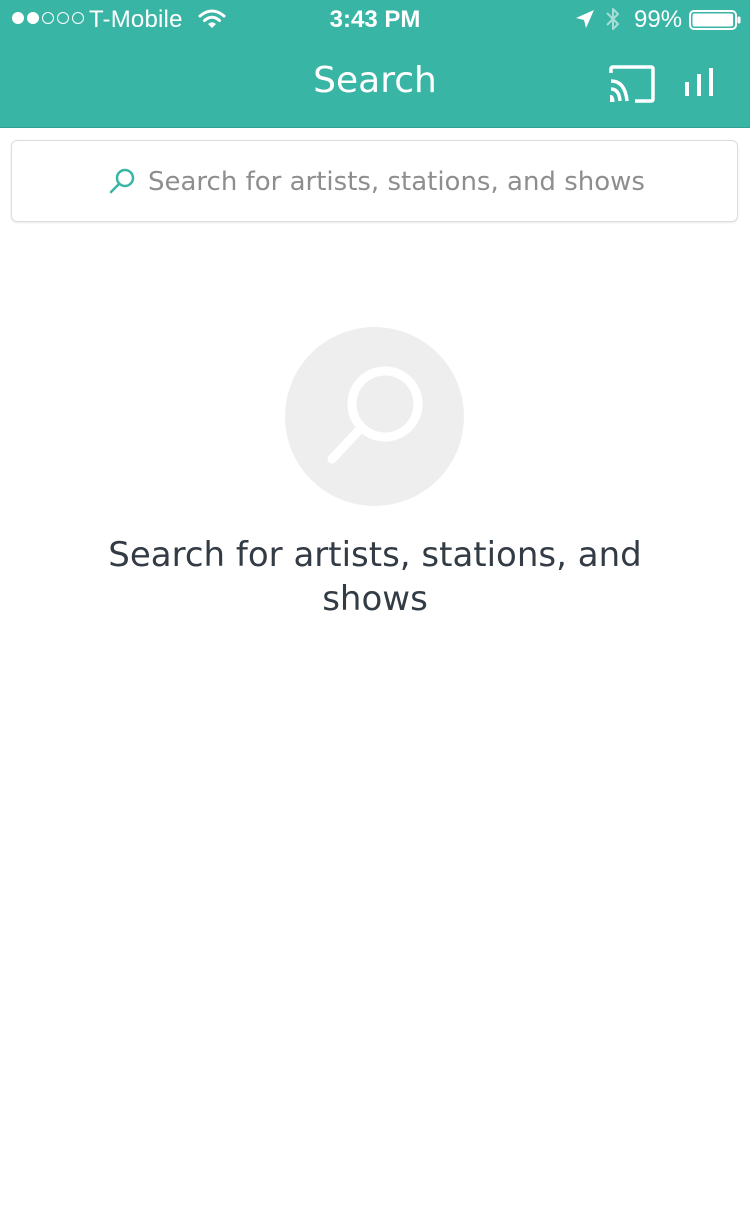 The width and height of the screenshot is (750, 1210). I want to click on location-arrow-icon, so click(585, 19).